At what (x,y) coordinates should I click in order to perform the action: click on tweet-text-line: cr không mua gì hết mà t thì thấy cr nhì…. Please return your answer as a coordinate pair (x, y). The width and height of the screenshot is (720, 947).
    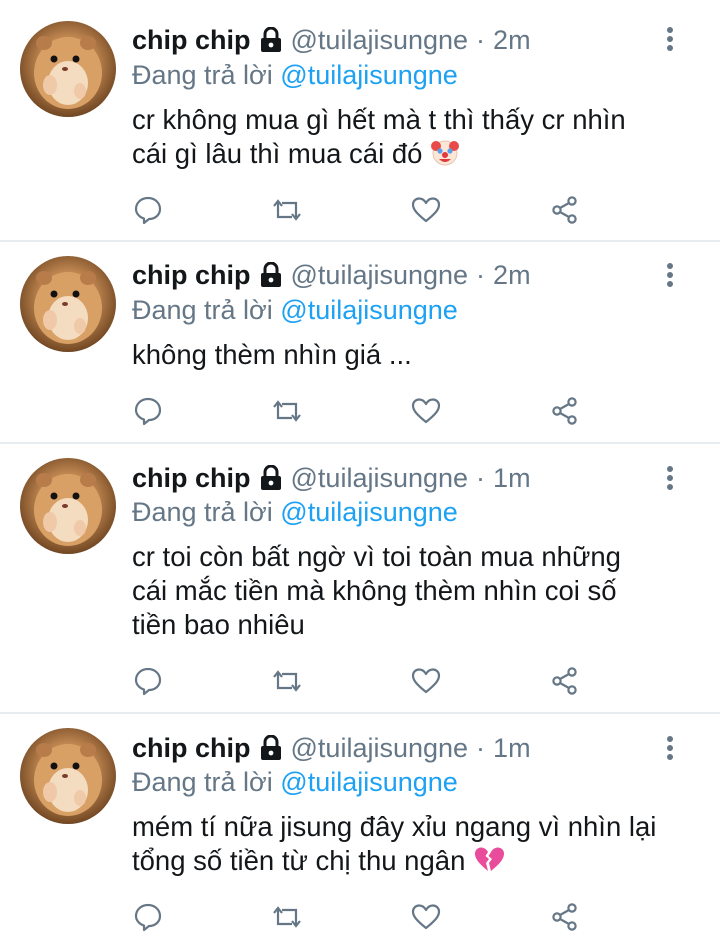
    Looking at the image, I should click on (379, 119).